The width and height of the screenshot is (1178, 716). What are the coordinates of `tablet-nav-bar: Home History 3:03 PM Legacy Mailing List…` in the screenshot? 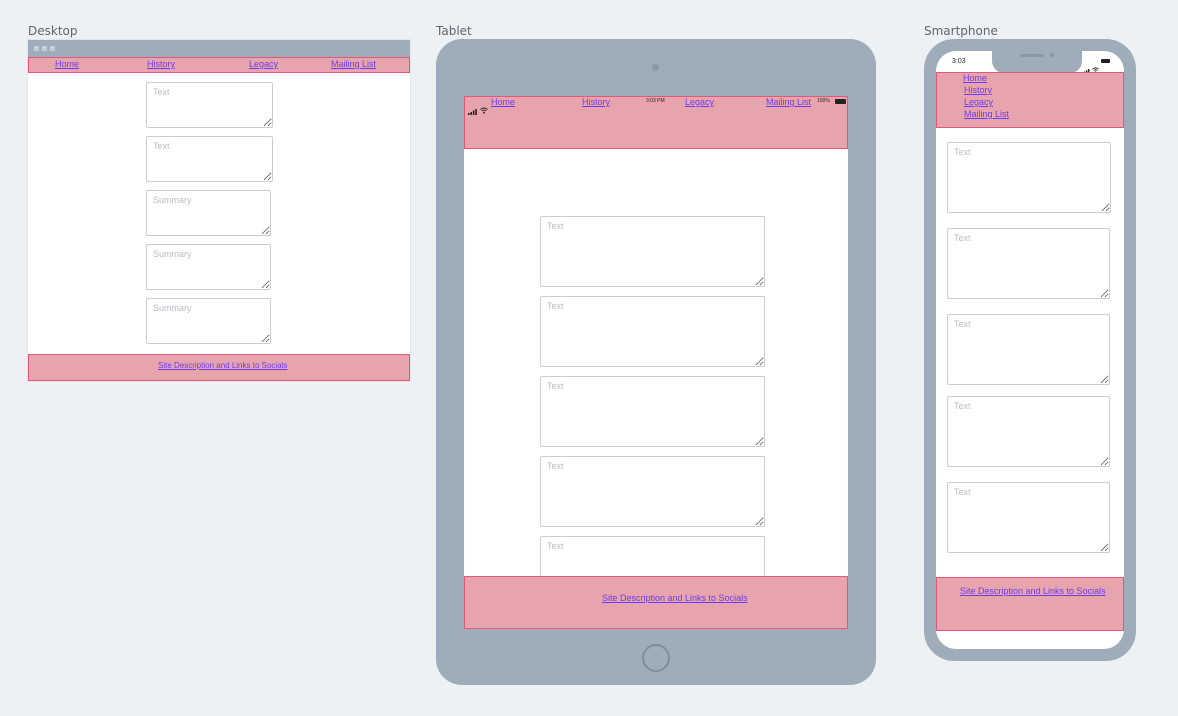 It's located at (656, 122).